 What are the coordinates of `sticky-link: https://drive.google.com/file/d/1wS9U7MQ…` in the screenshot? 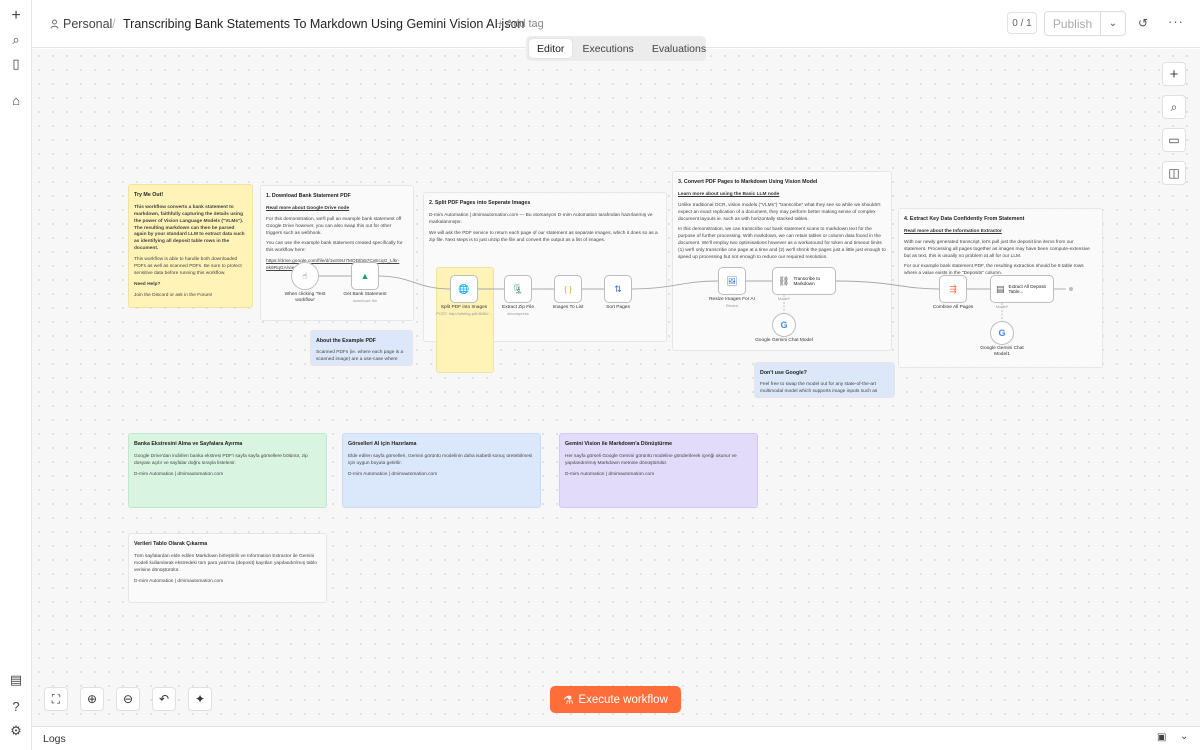 It's located at (337, 266).